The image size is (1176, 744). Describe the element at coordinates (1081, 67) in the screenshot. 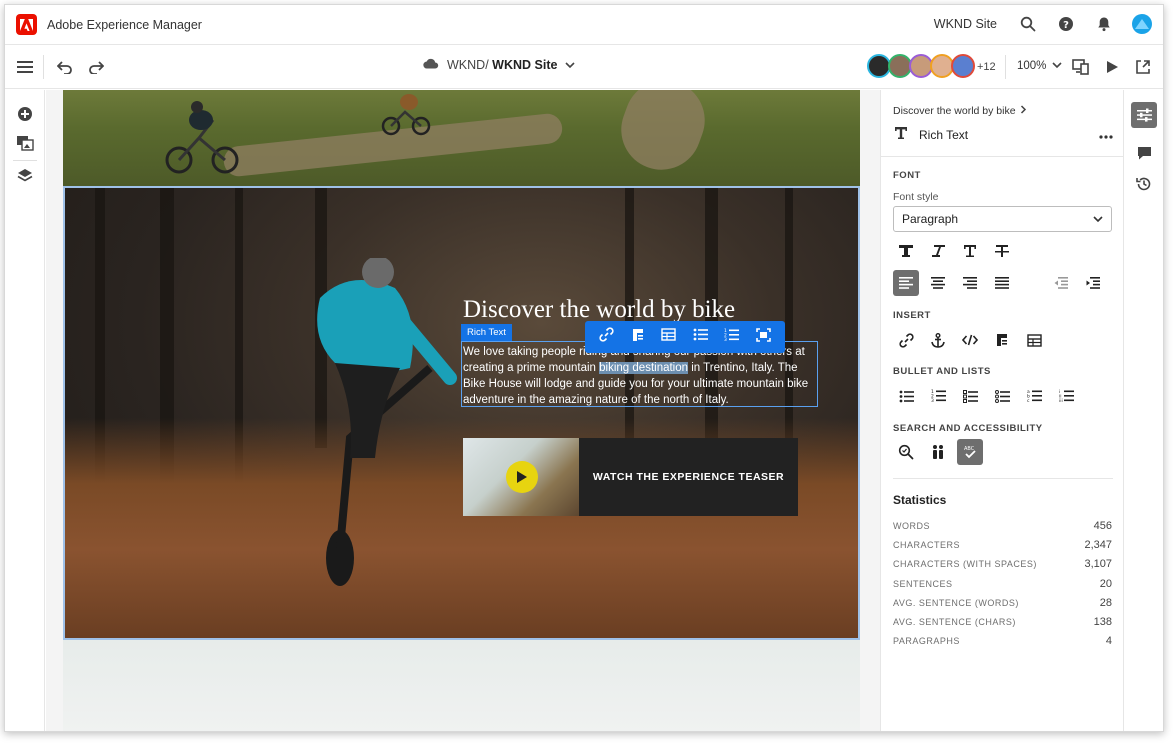

I see `device-icon` at that location.